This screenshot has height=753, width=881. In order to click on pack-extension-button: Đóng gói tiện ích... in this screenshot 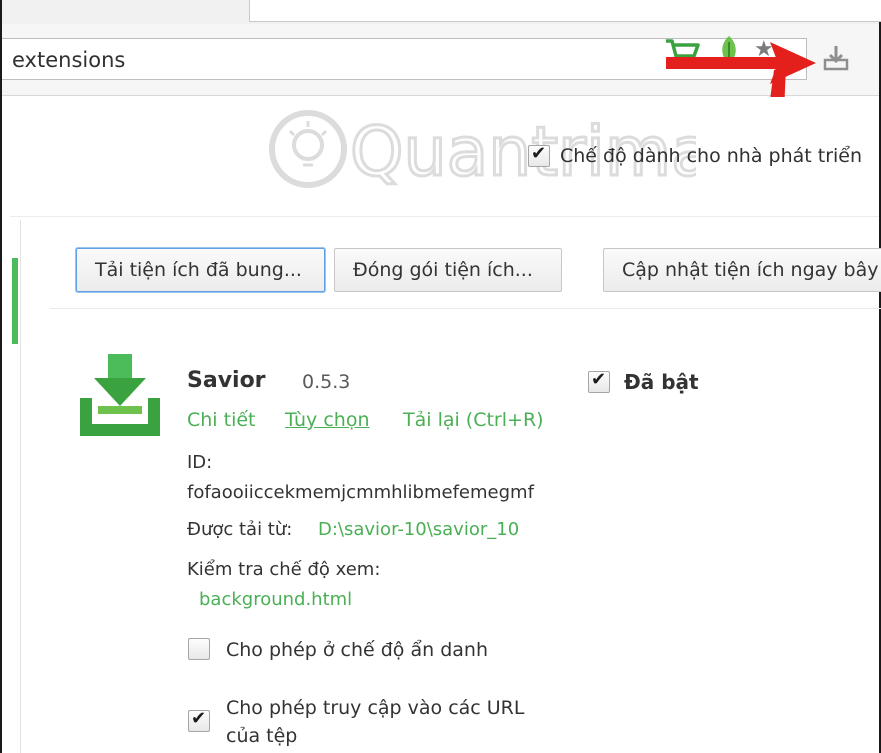, I will do `click(448, 270)`.